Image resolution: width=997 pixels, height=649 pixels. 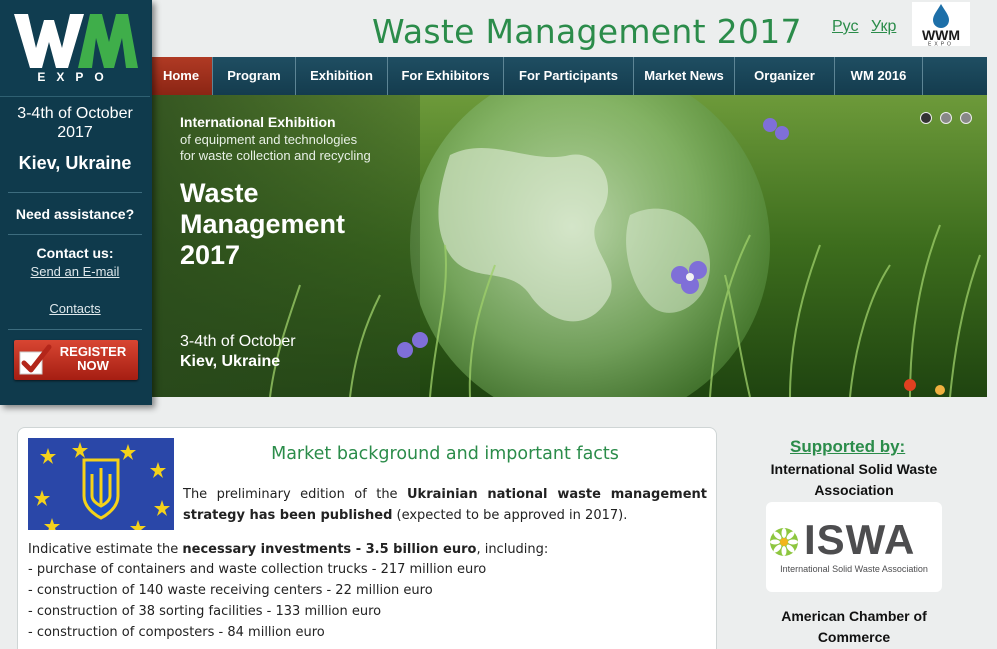 I want to click on intro-prefix: The preliminary edition of the, so click(x=295, y=494).